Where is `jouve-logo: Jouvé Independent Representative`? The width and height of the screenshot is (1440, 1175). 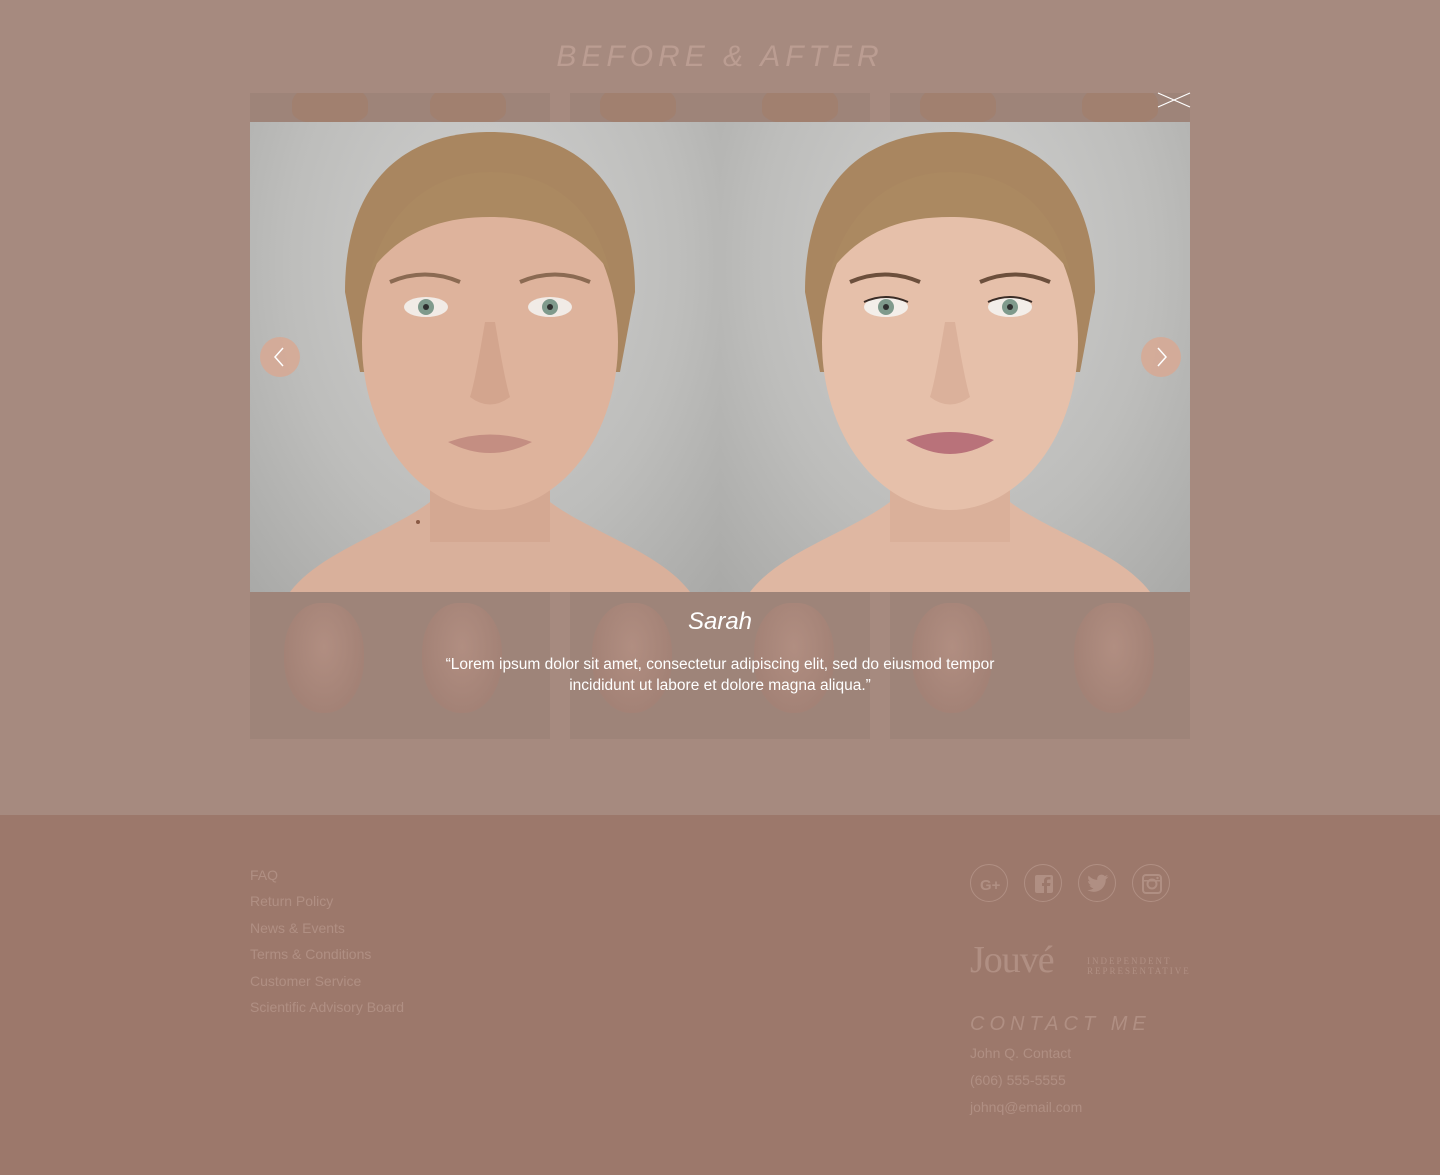 jouve-logo: Jouvé Independent Representative is located at coordinates (1080, 960).